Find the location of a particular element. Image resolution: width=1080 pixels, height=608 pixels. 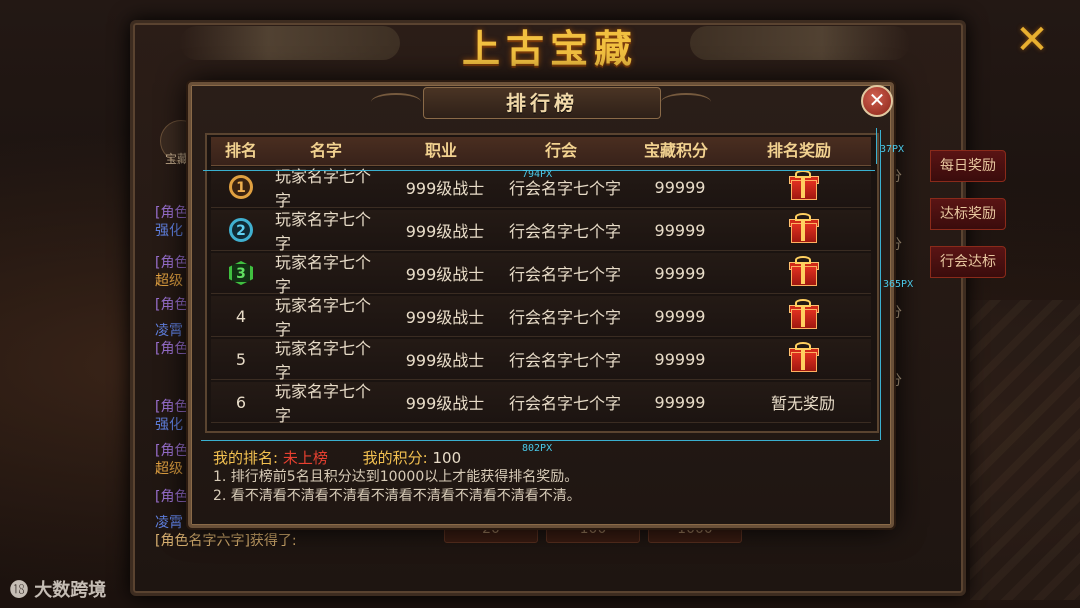

watermark: ⓲ 大数跨境 is located at coordinates (58, 589).